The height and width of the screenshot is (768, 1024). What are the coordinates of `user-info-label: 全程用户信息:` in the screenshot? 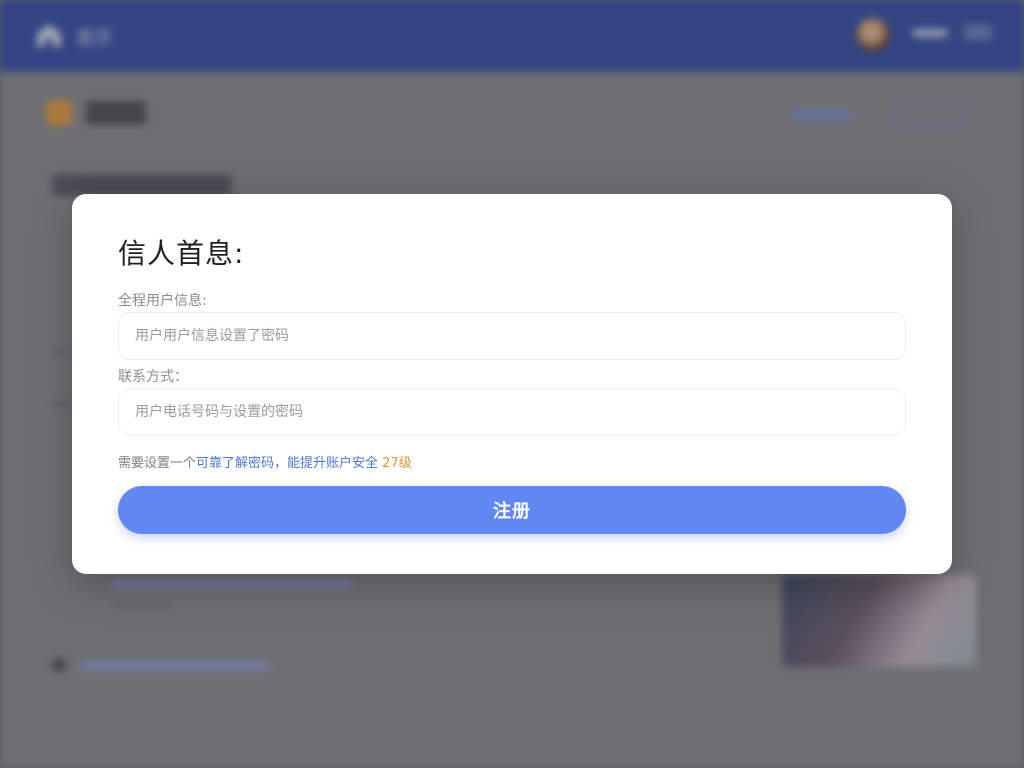 It's located at (162, 301).